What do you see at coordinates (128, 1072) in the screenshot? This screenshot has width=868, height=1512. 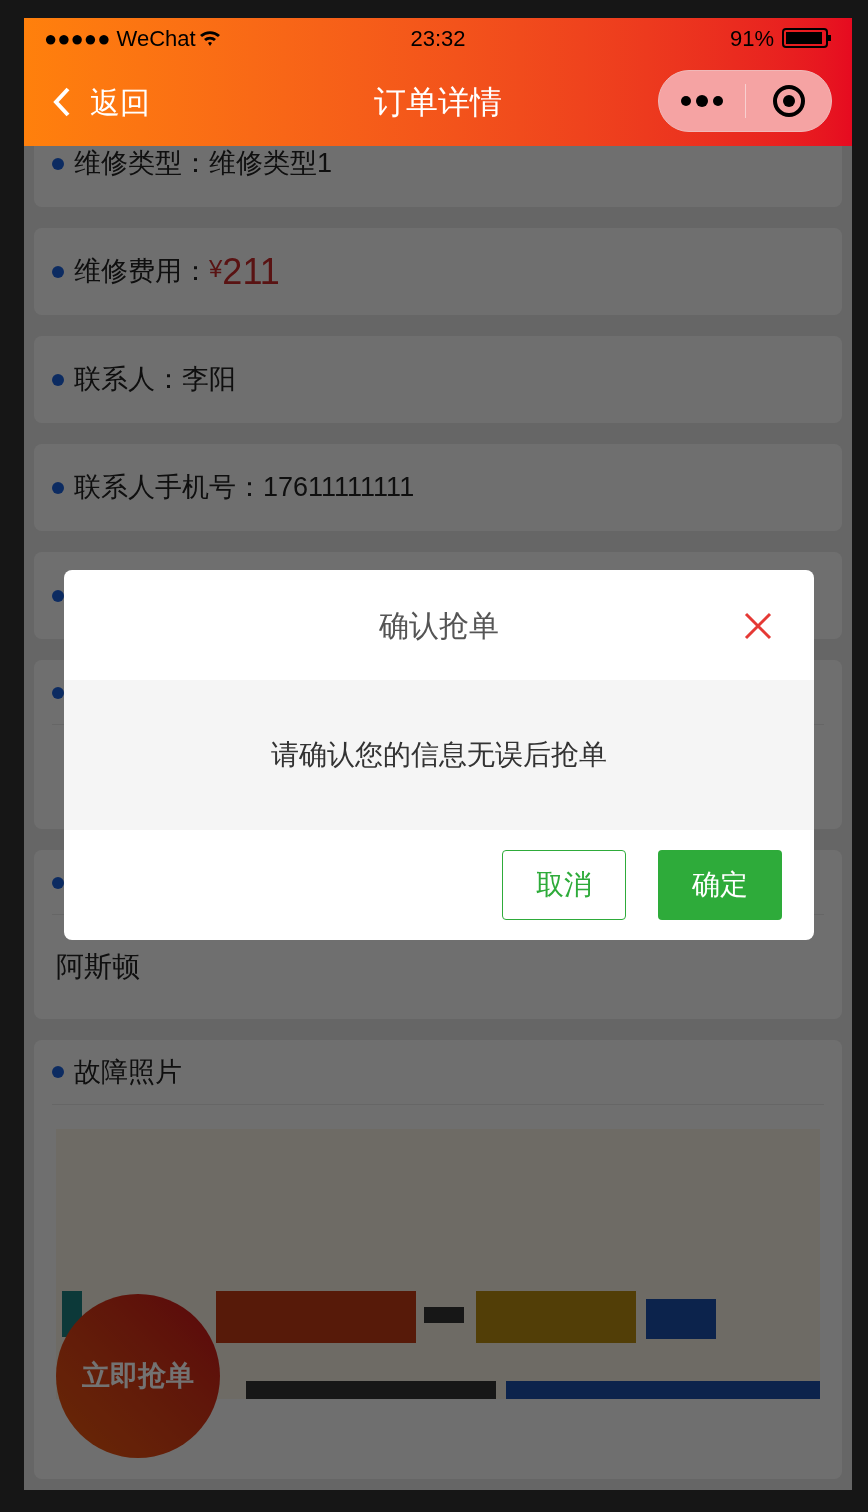 I see `field-label: 故障照片` at bounding box center [128, 1072].